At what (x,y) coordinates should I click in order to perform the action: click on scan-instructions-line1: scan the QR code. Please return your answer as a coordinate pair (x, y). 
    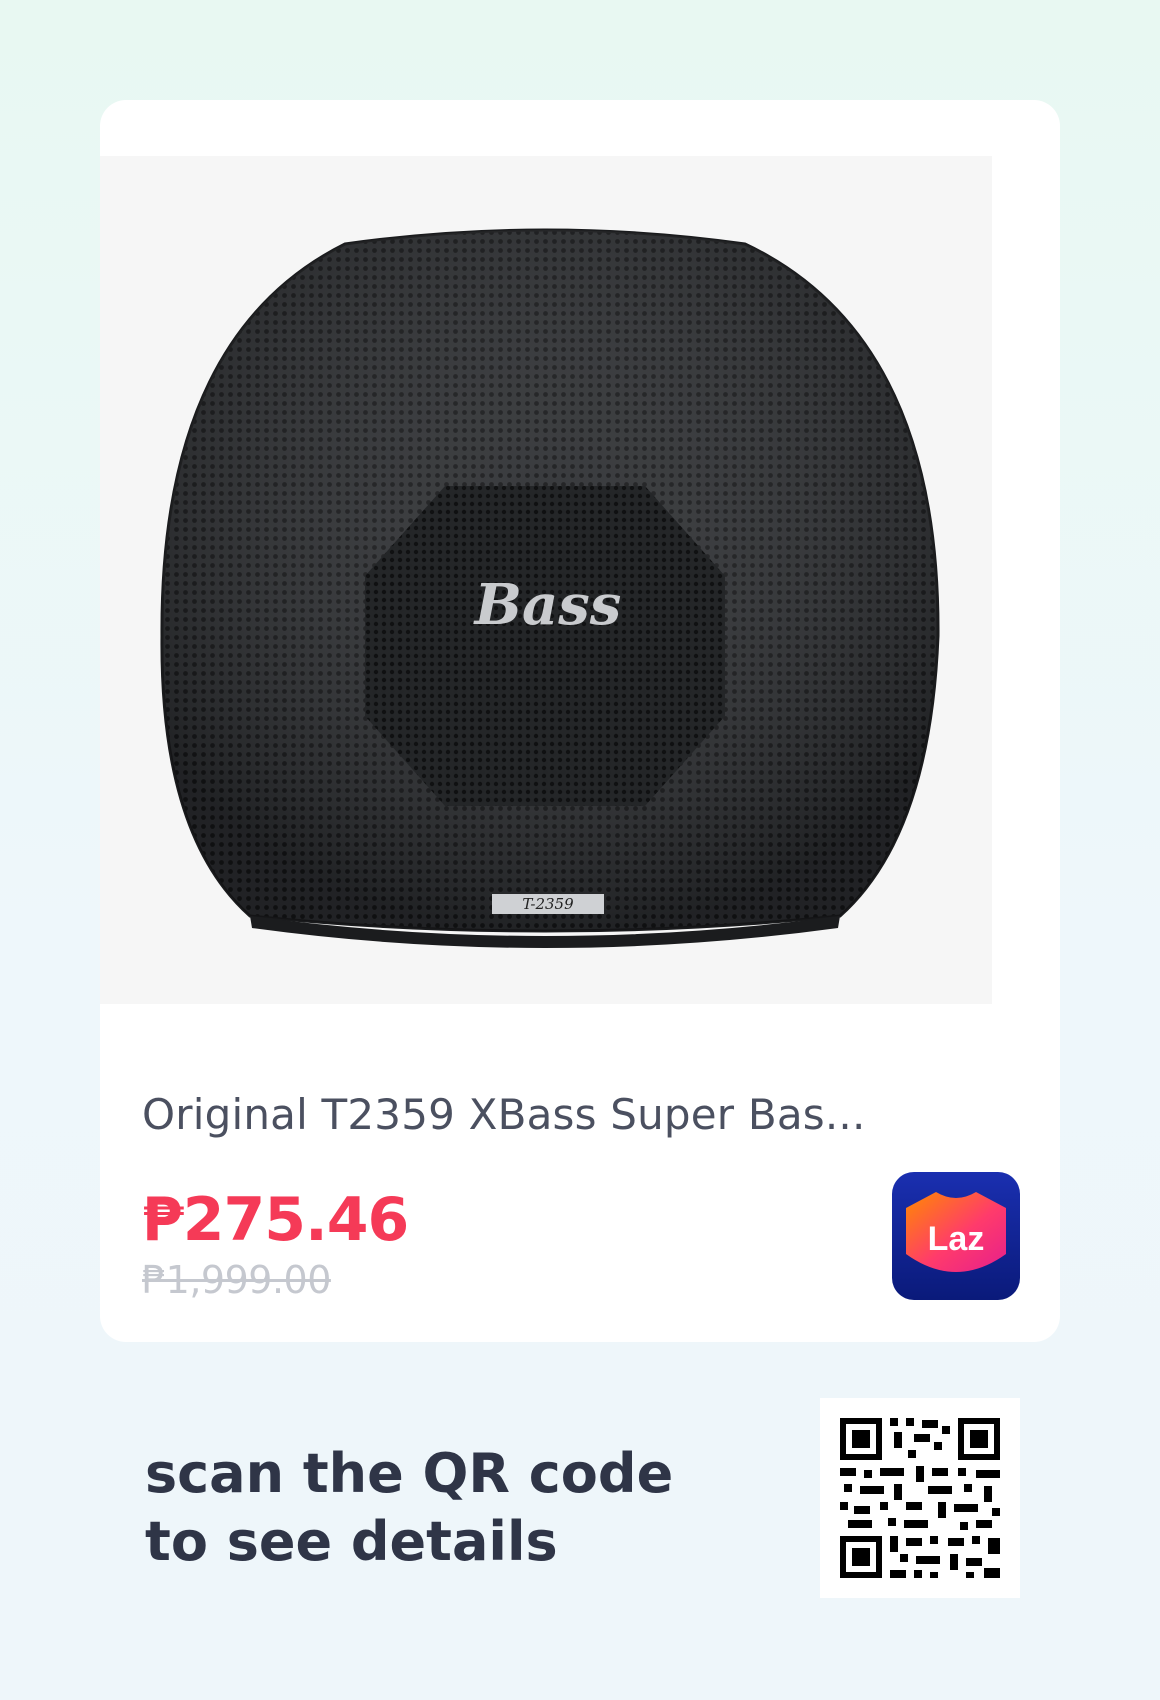
    Looking at the image, I should click on (409, 1473).